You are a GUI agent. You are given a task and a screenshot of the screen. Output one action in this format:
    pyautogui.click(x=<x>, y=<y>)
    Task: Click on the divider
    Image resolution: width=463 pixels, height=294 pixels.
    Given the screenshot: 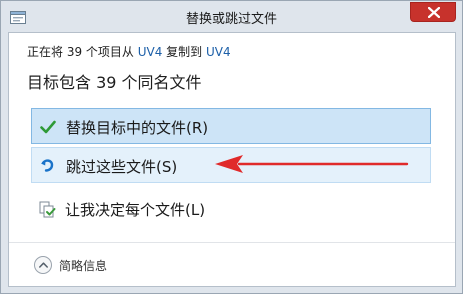 What is the action you would take?
    pyautogui.click(x=232, y=242)
    